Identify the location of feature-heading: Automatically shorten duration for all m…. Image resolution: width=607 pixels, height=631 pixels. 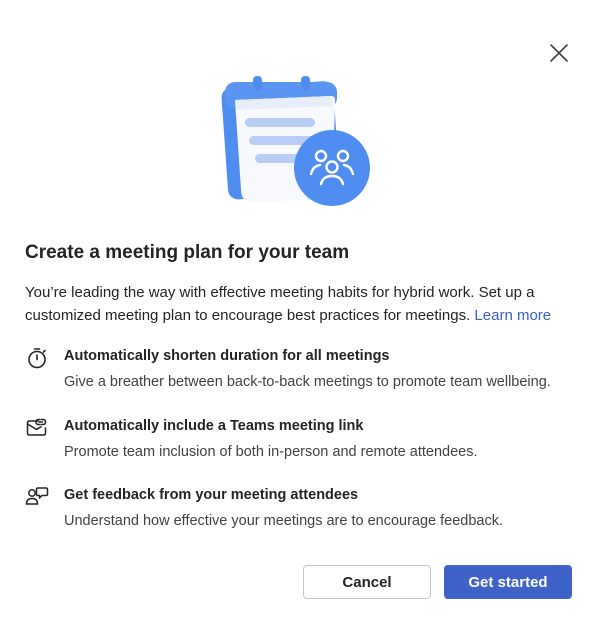
(227, 356).